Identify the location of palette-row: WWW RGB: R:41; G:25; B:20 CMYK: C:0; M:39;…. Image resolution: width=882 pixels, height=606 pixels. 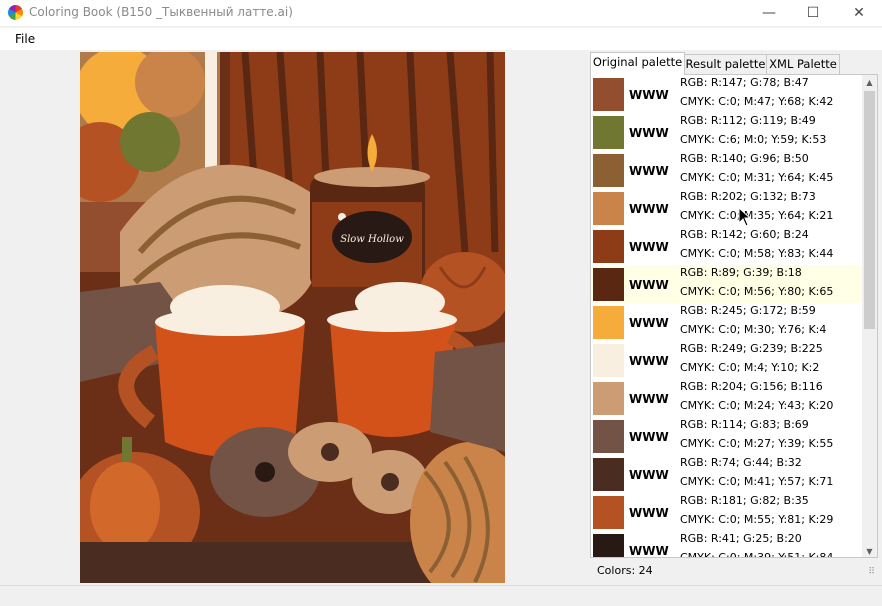
(727, 544).